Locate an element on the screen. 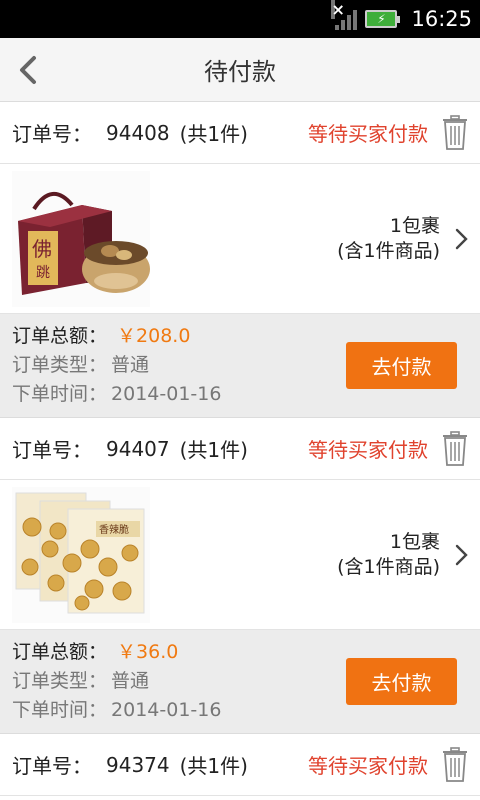 This screenshot has width=480, height=800. product-image-snack-bags: 香辣脆 is located at coordinates (81, 554).